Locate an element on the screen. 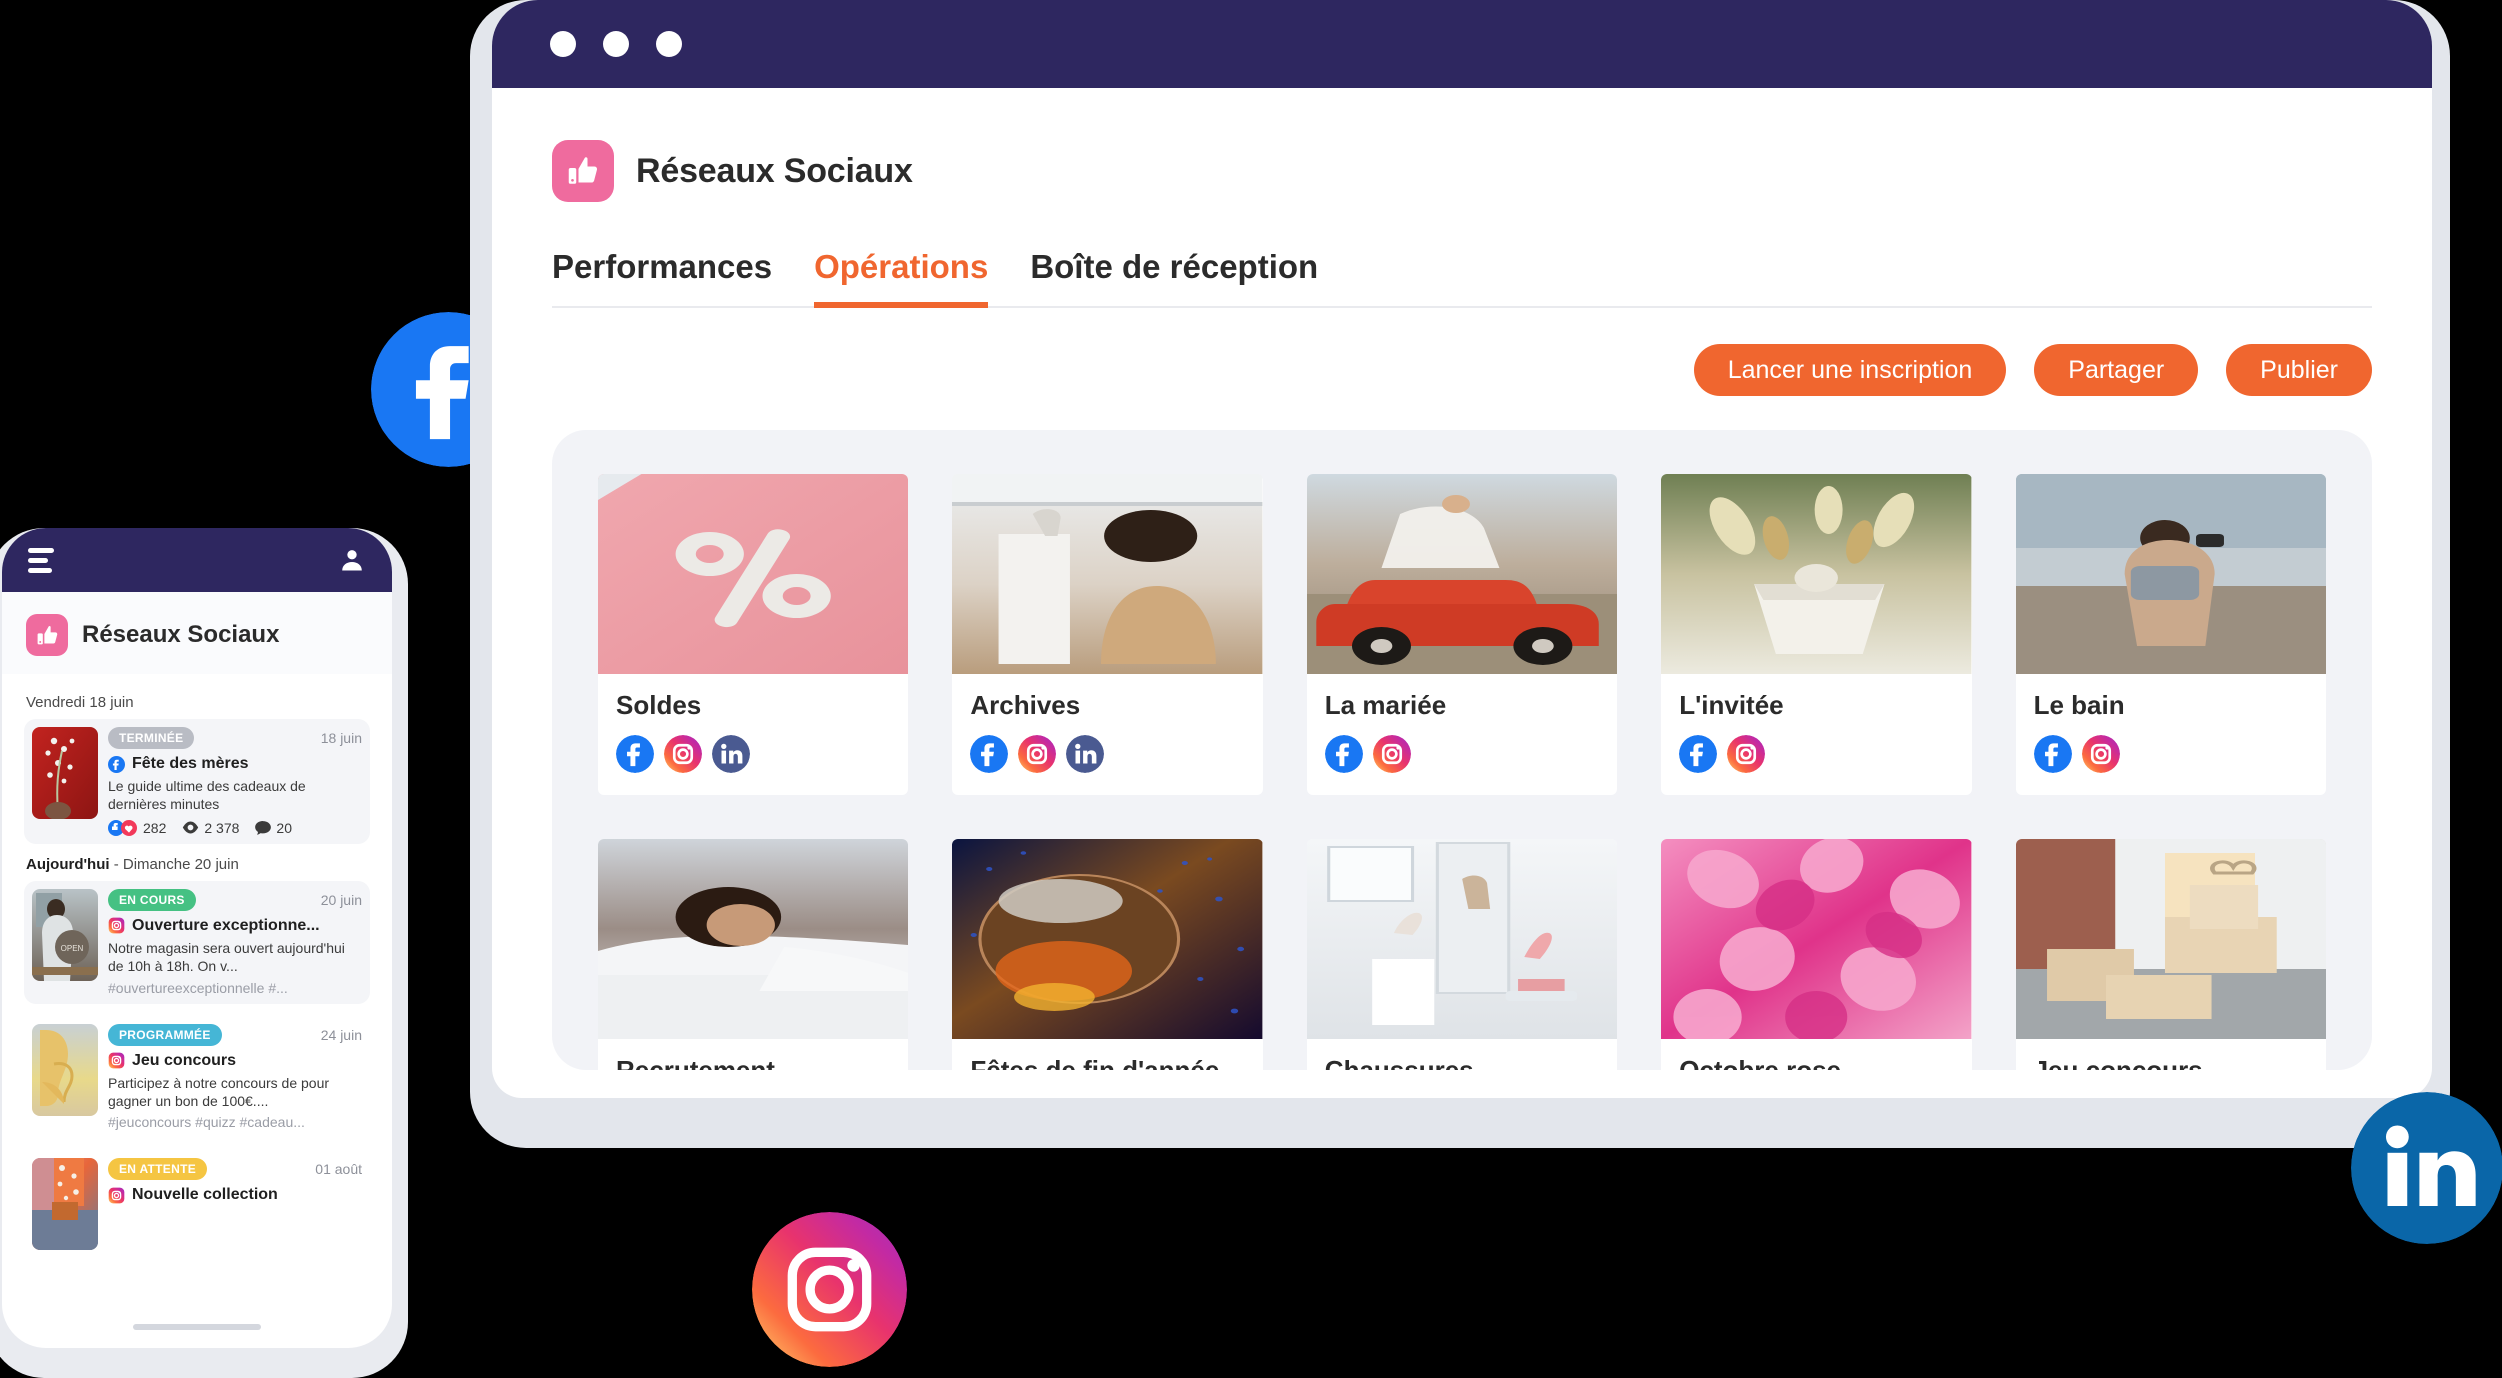  operation-card: Recrutement is located at coordinates (753, 954).